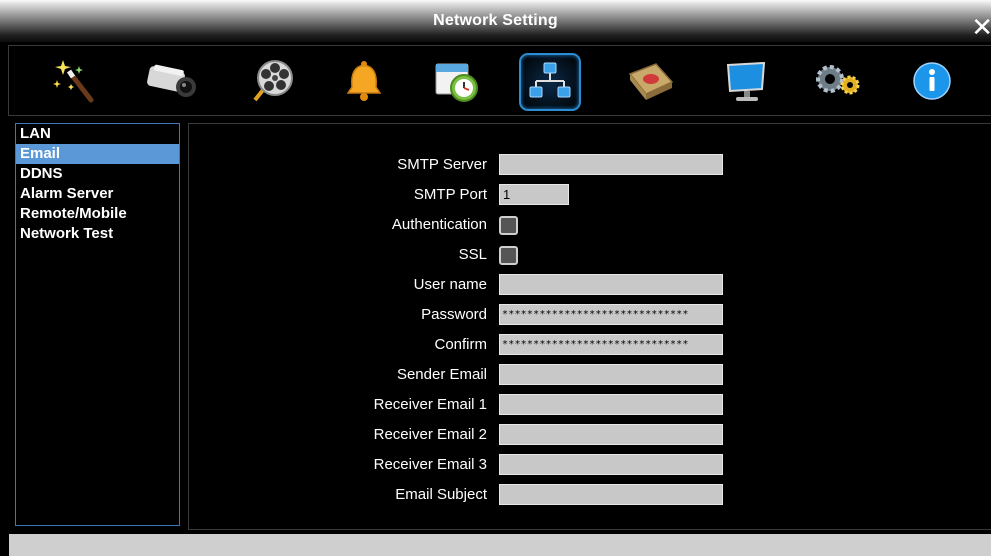 This screenshot has height=556, width=991. What do you see at coordinates (364, 81) in the screenshot?
I see `alarm-bell-icon` at bounding box center [364, 81].